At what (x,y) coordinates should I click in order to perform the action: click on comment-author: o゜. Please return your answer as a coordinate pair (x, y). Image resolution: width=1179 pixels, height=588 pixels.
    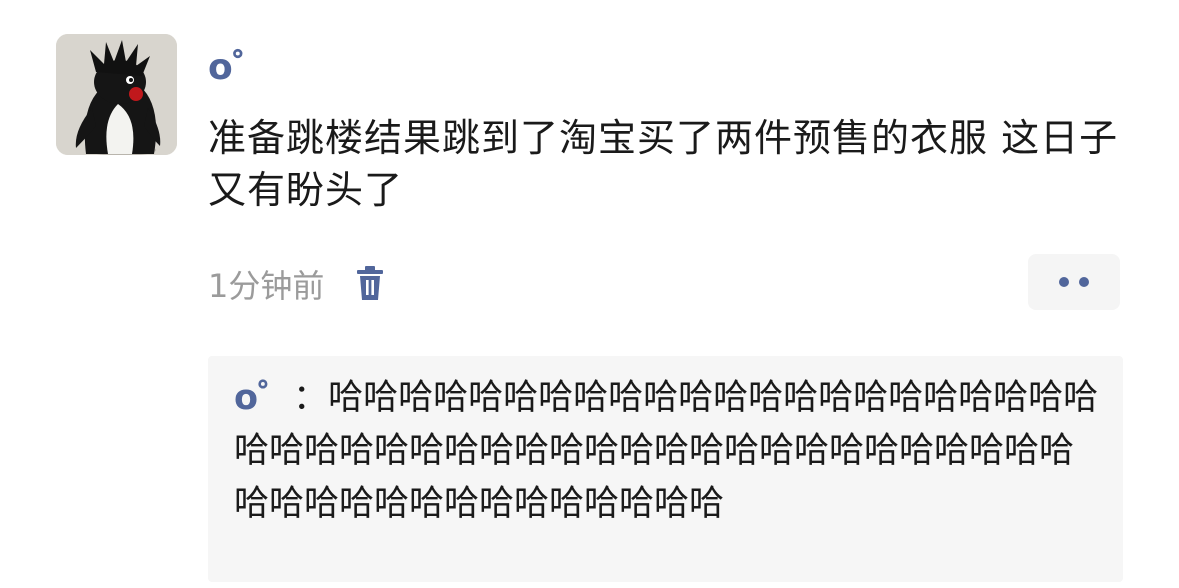
    Looking at the image, I should click on (263, 398).